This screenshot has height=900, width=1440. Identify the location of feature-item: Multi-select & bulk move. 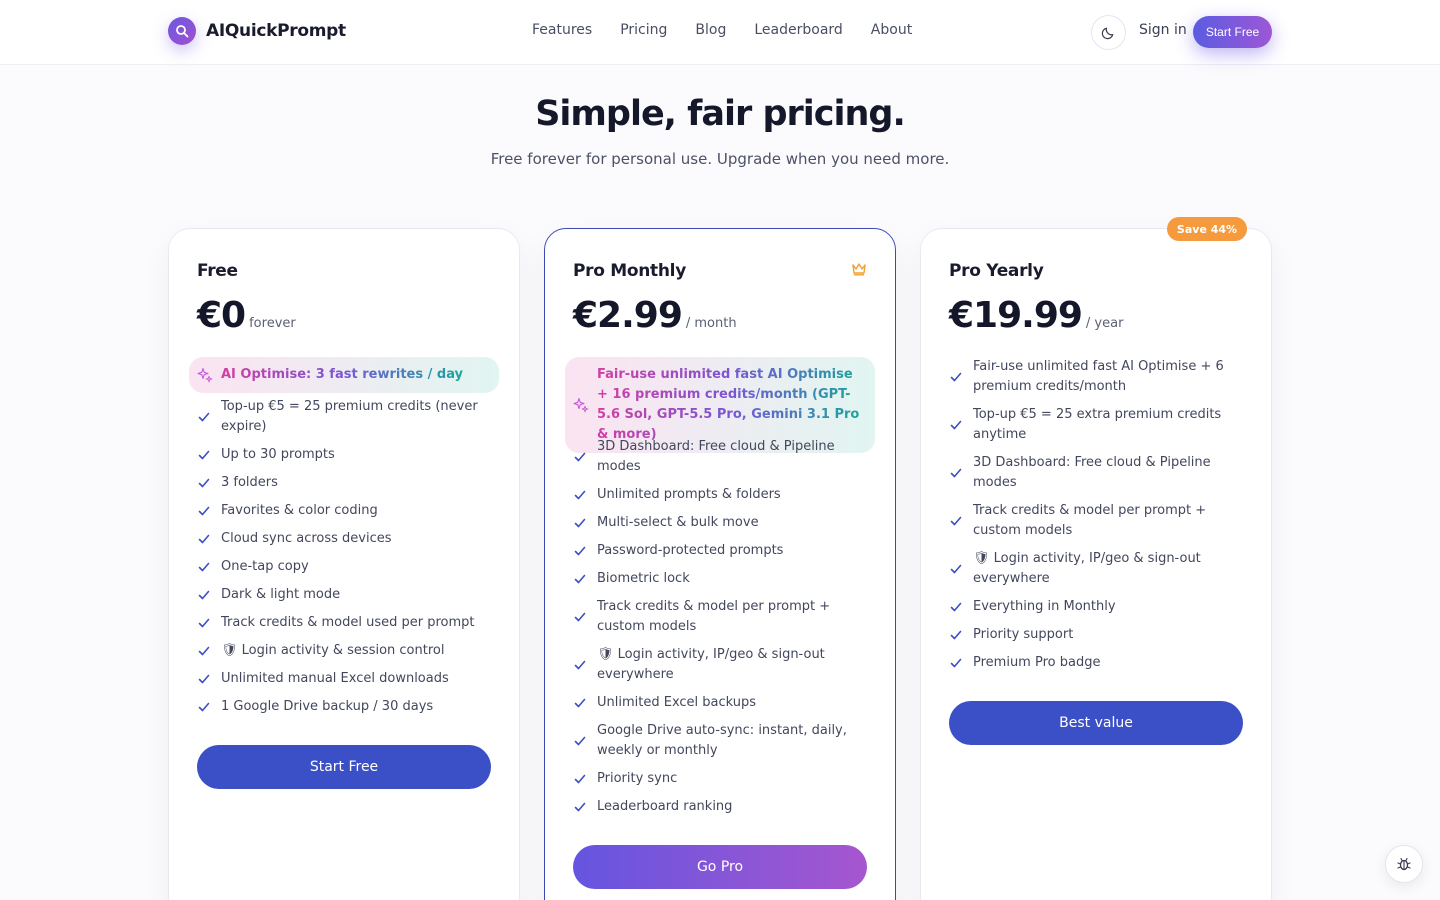
(723, 523).